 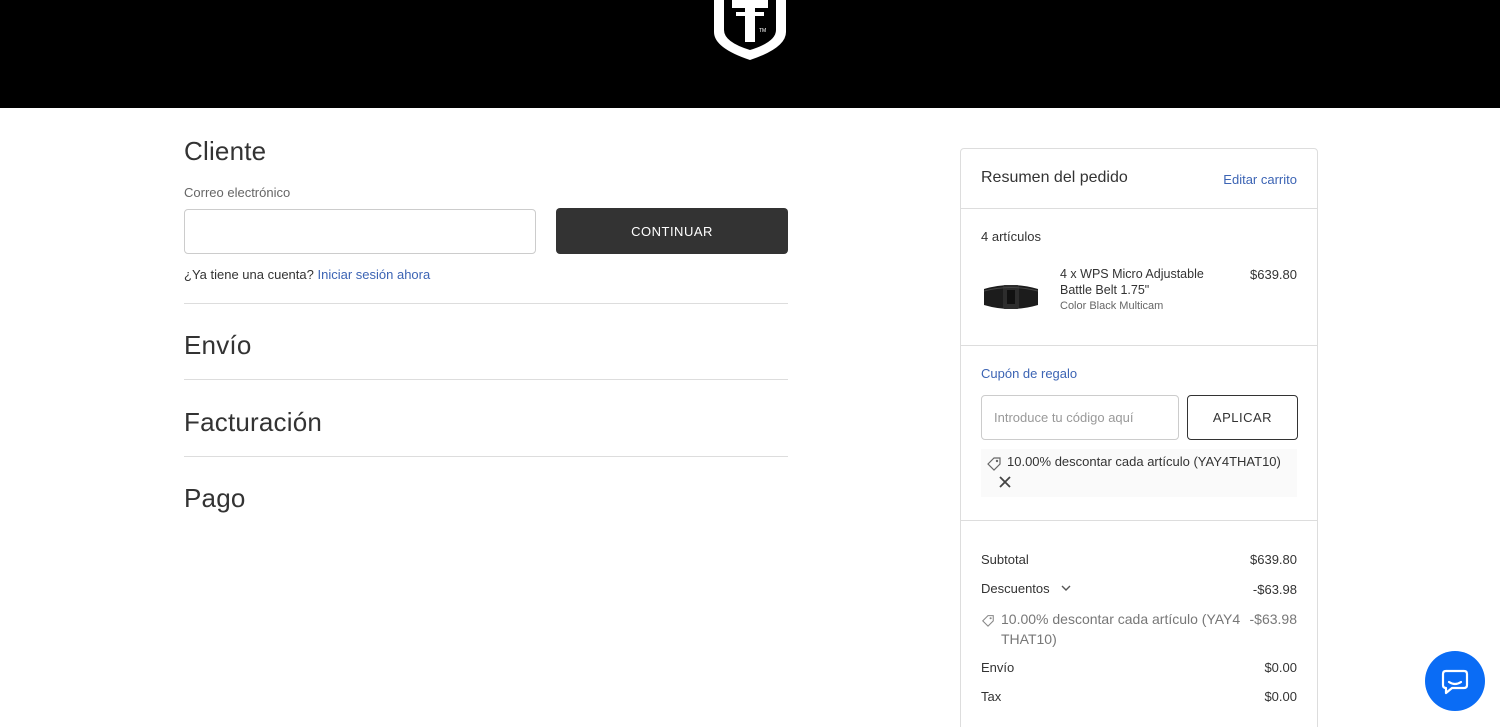 I want to click on apply-coupon-button: APLICAR, so click(x=1242, y=417).